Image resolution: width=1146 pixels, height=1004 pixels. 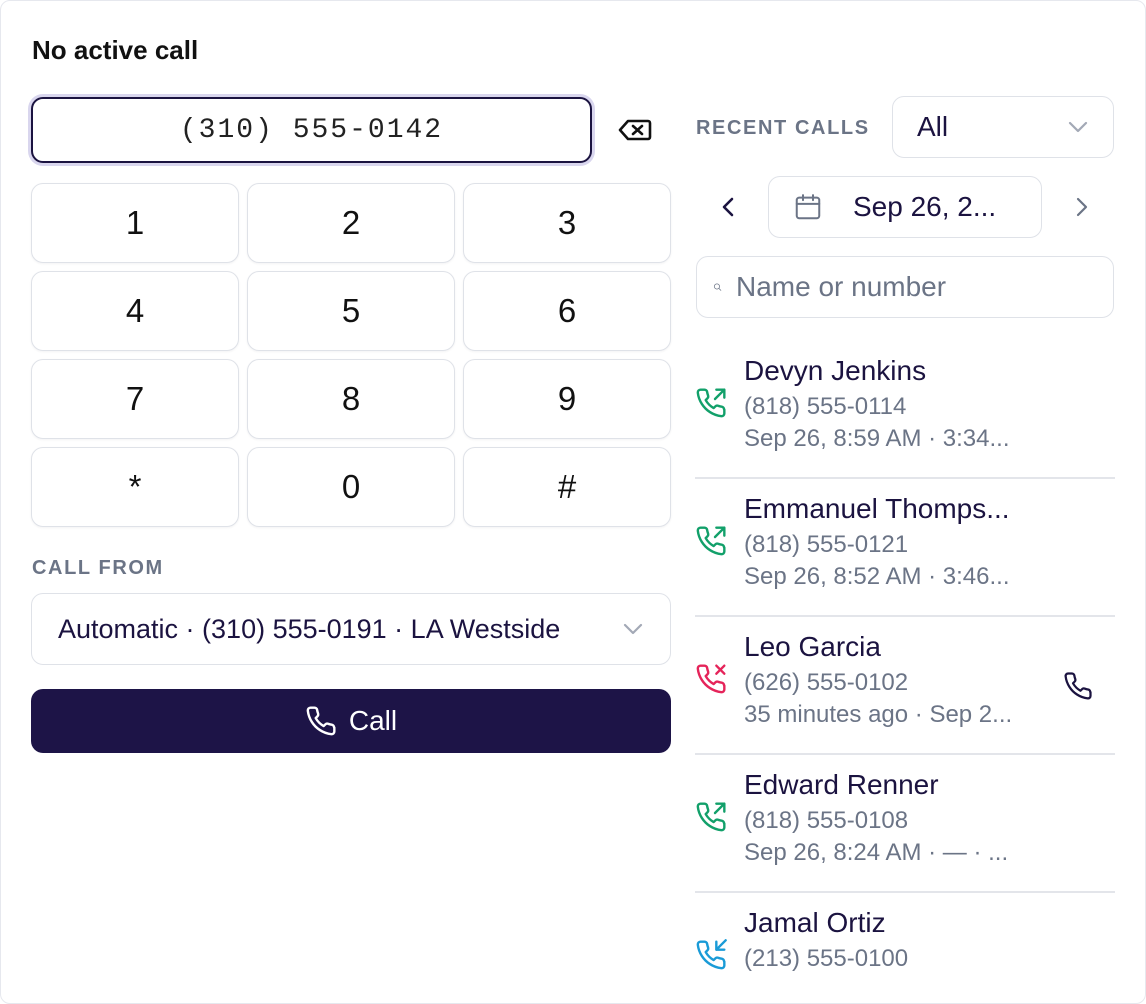 I want to click on call-from-select: Automatic · (310) 555-0191 · LA Westside, so click(x=351, y=629).